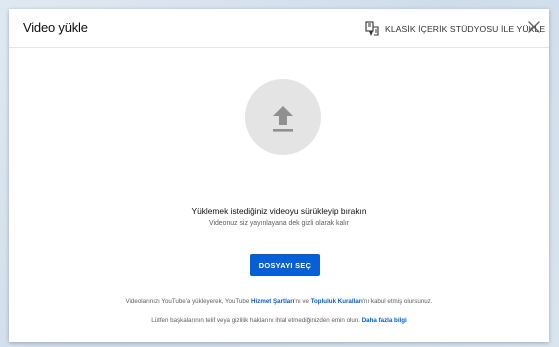 The width and height of the screenshot is (559, 347). Describe the element at coordinates (285, 265) in the screenshot. I see `select-files-button: DOSYAYI SEÇ` at that location.